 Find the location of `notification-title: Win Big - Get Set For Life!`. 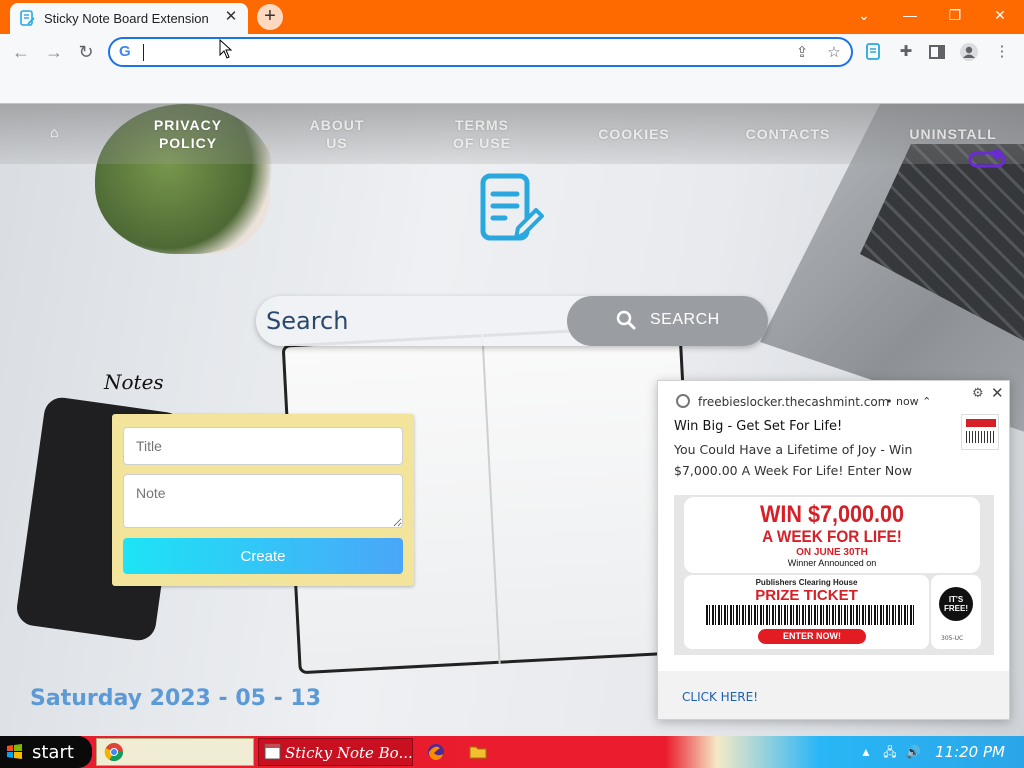

notification-title: Win Big - Get Set For Life! is located at coordinates (758, 426).